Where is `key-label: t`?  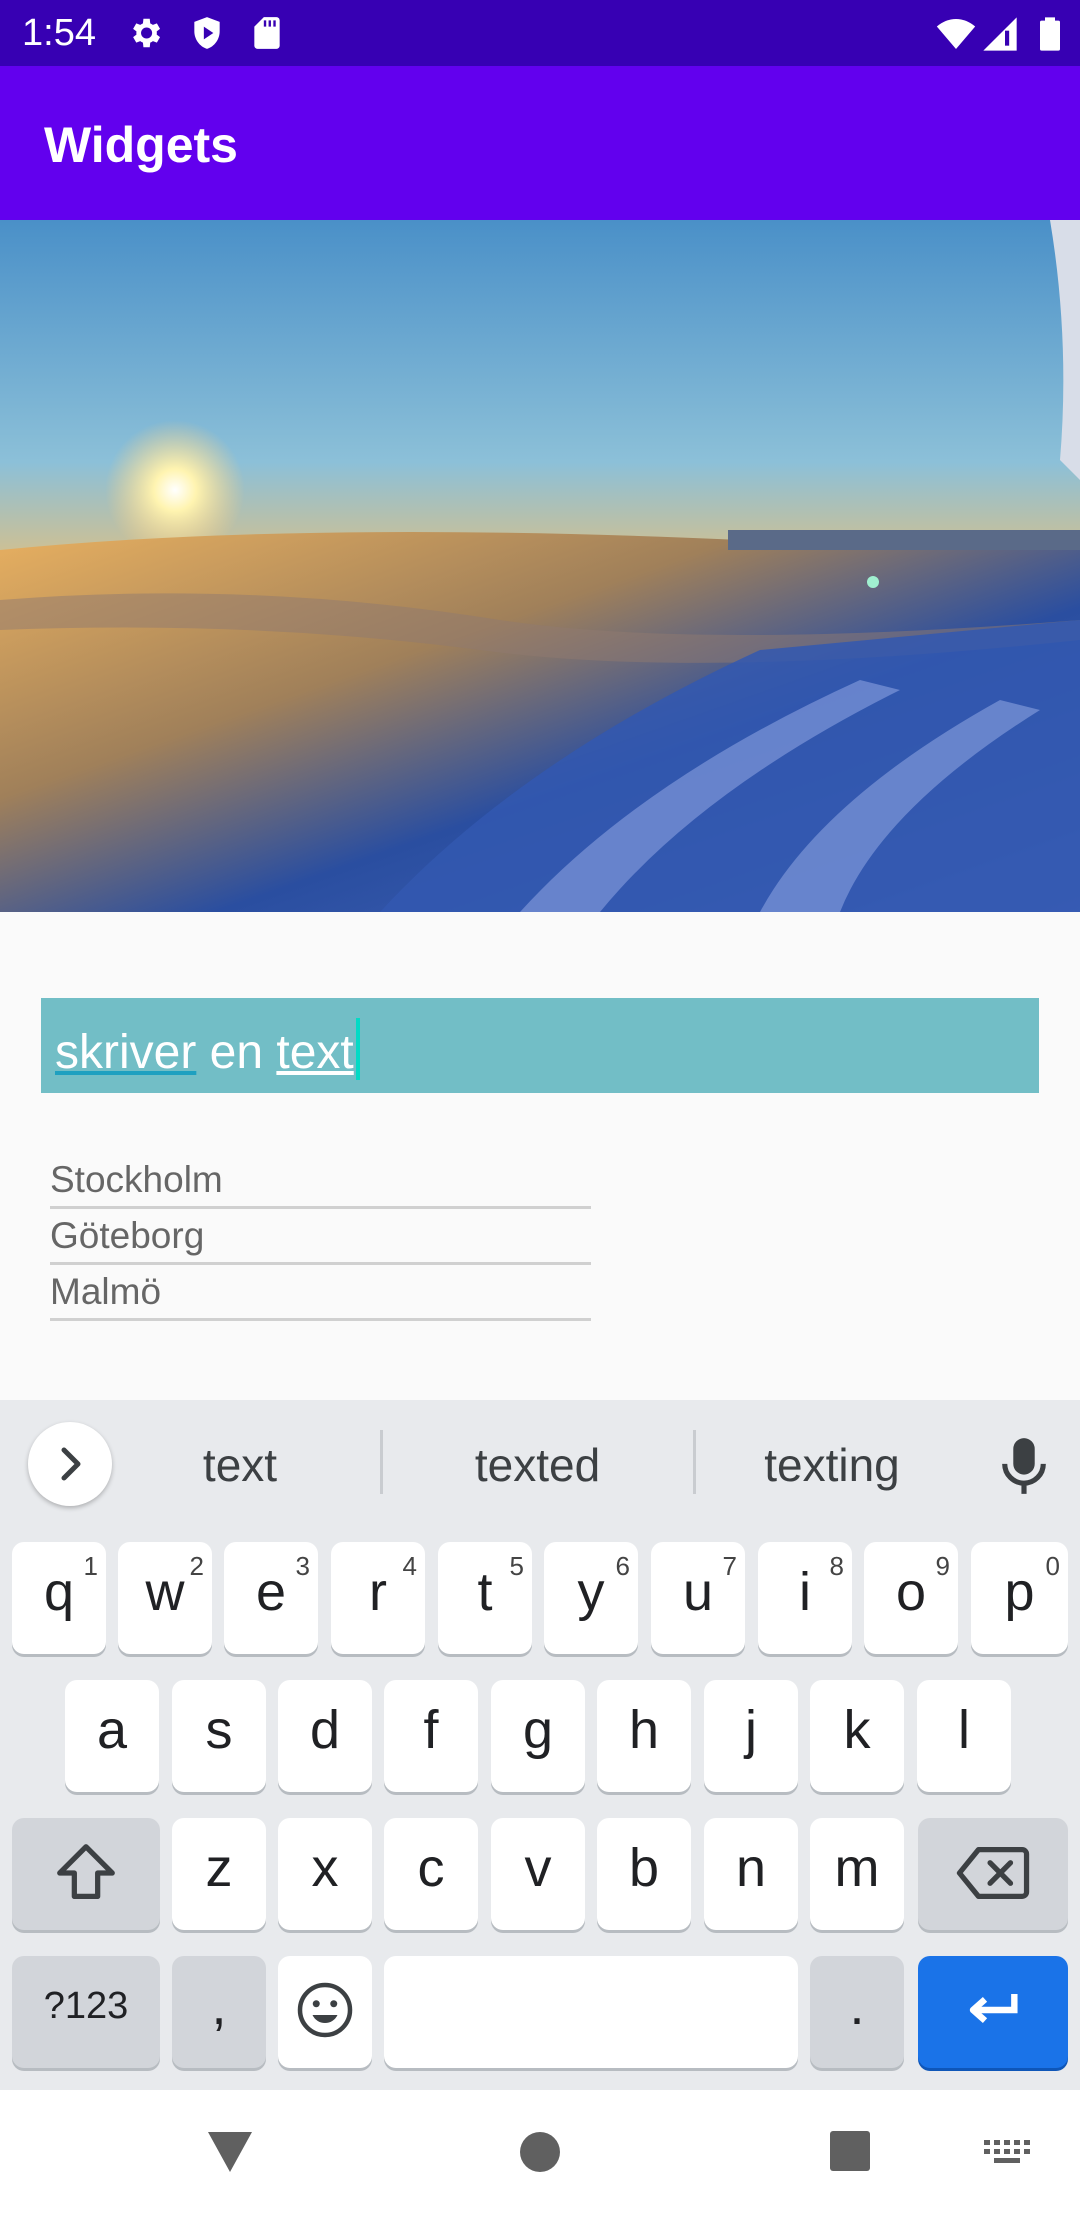
key-label: t is located at coordinates (485, 1592).